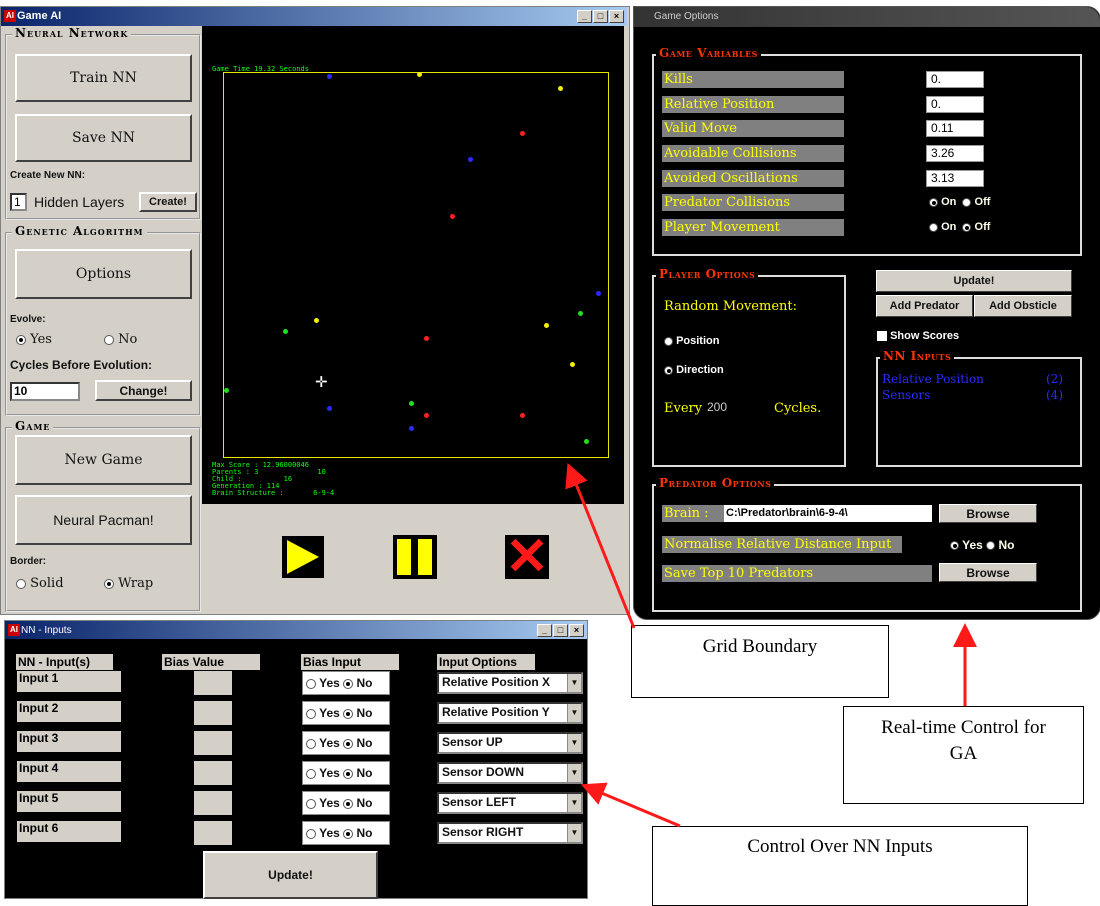 The image size is (1100, 906). Describe the element at coordinates (700, 370) in the screenshot. I see `direction-label: Direction` at that location.